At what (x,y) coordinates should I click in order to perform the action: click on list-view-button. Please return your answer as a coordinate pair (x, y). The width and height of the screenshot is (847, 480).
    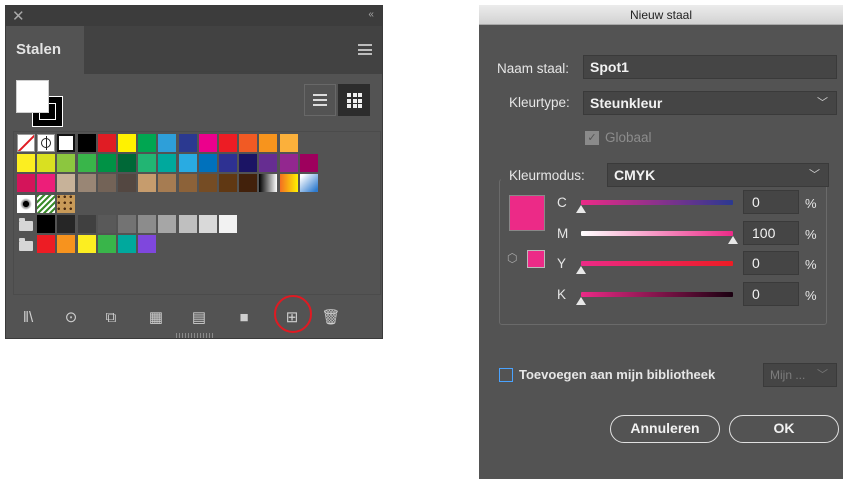
    Looking at the image, I should click on (320, 100).